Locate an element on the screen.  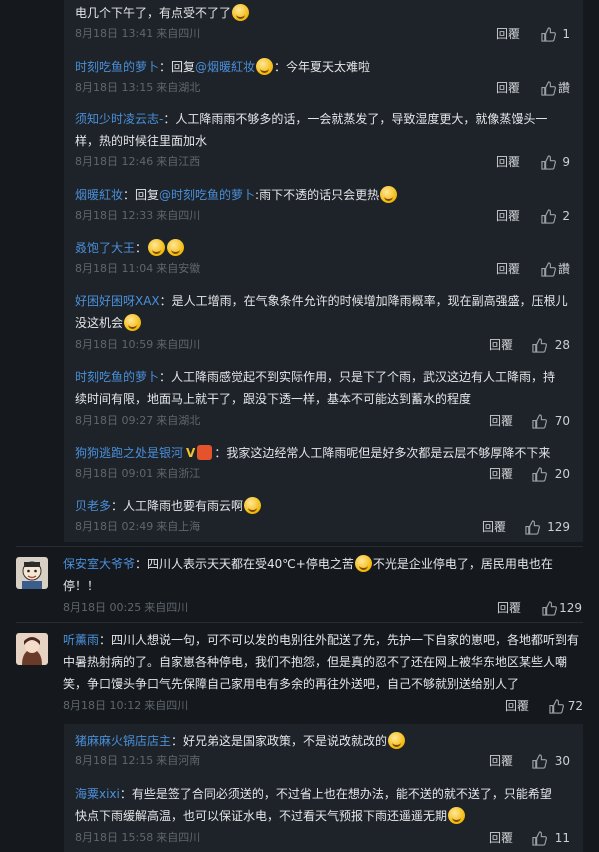
verified-badge-icon: V is located at coordinates (191, 453).